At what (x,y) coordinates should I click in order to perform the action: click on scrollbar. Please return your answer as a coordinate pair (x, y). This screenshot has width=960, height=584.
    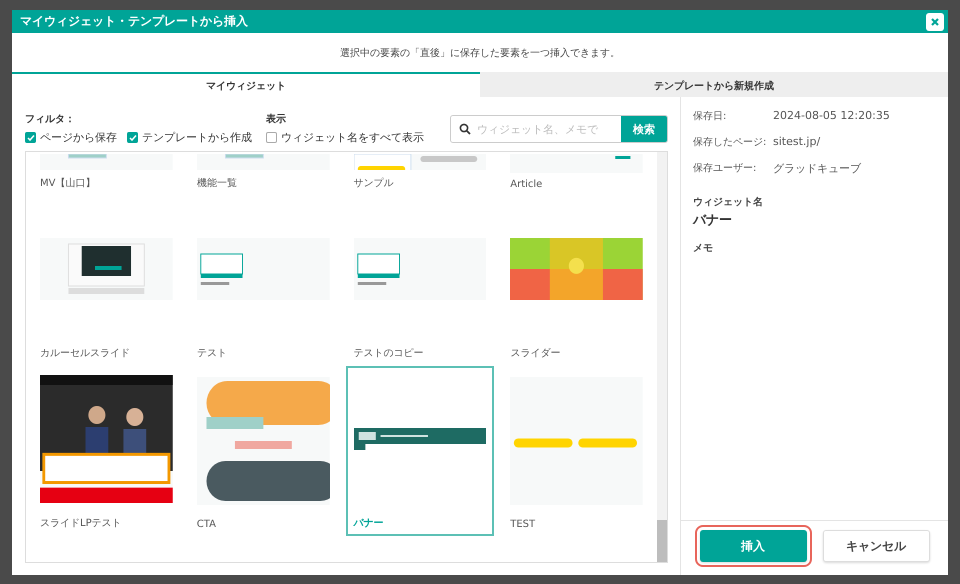
    Looking at the image, I should click on (662, 357).